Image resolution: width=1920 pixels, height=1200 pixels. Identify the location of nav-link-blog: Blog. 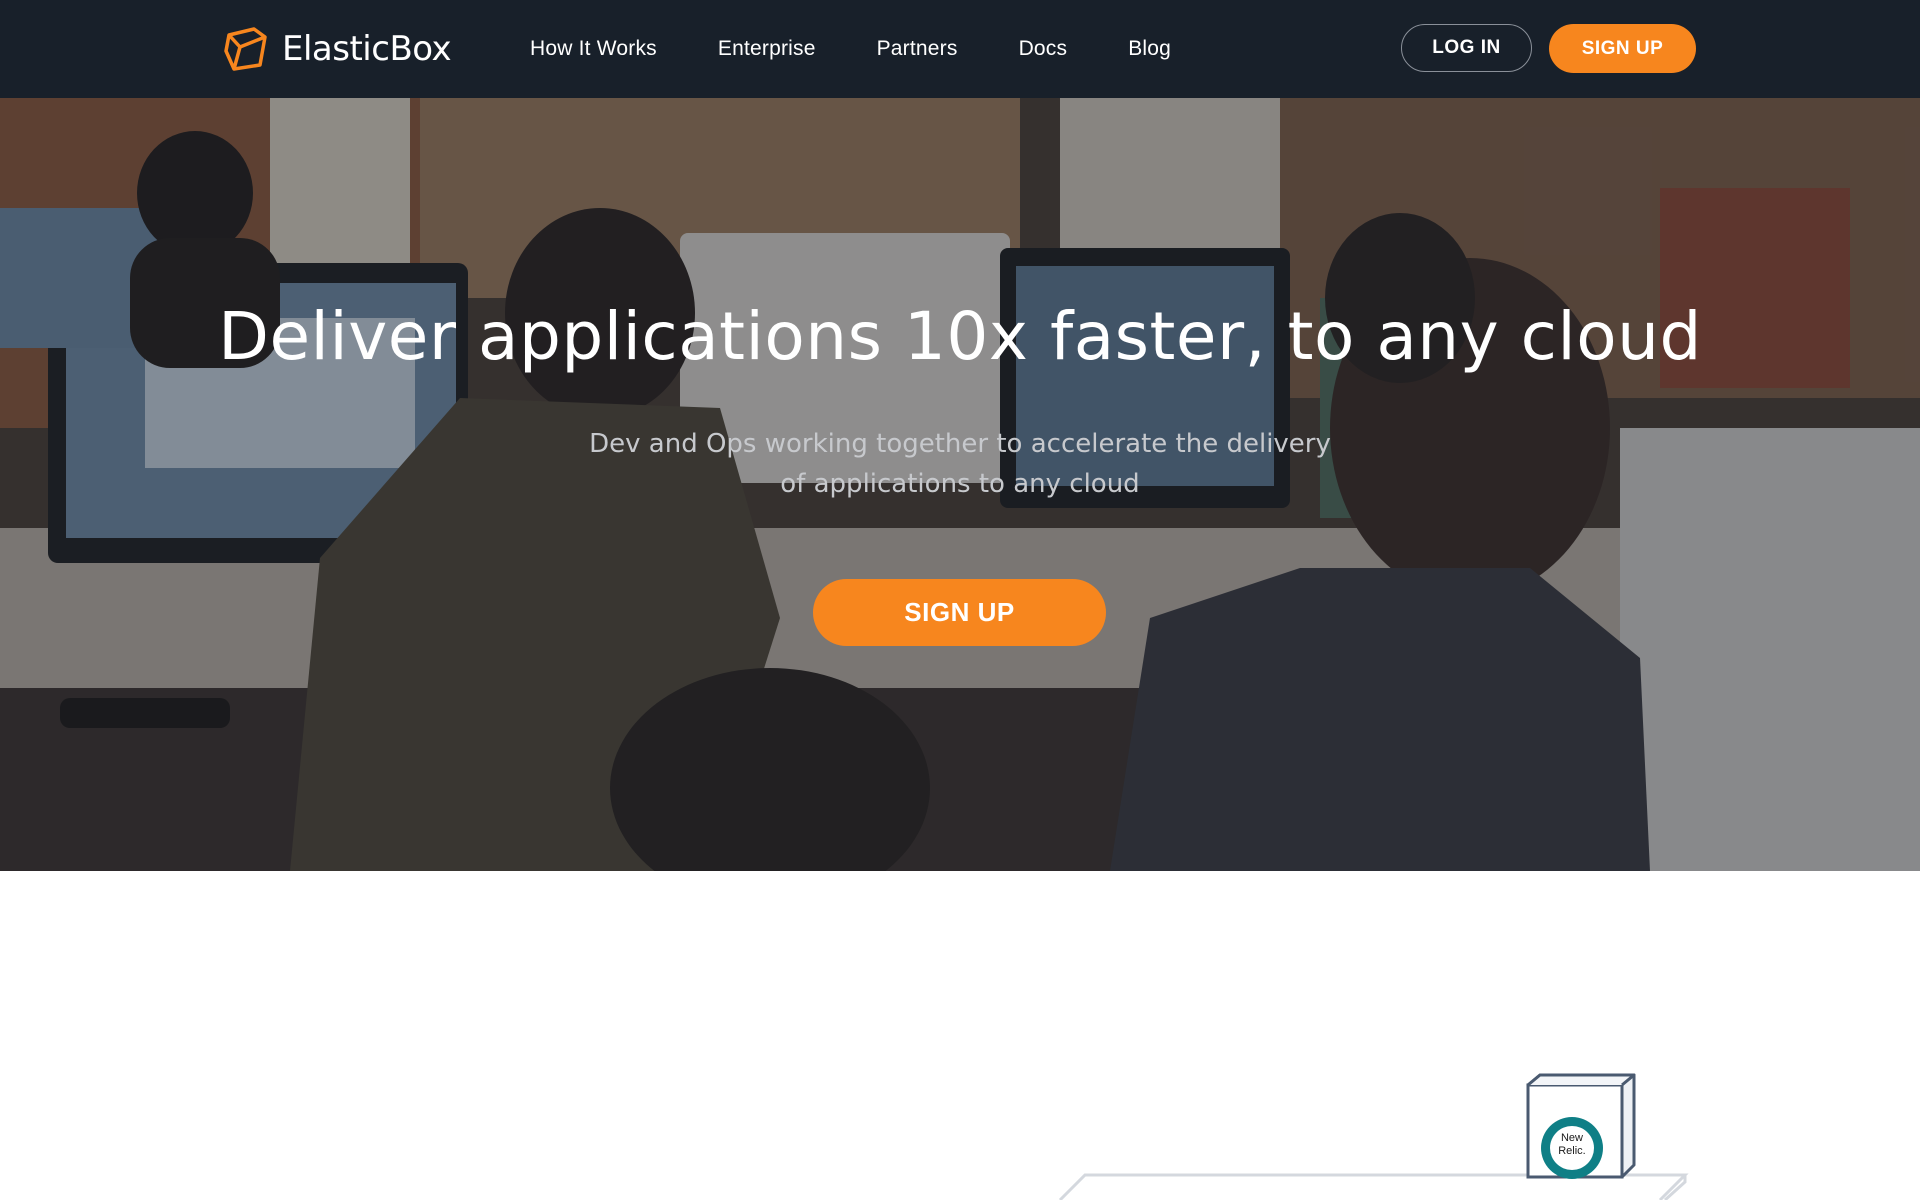
(1149, 49).